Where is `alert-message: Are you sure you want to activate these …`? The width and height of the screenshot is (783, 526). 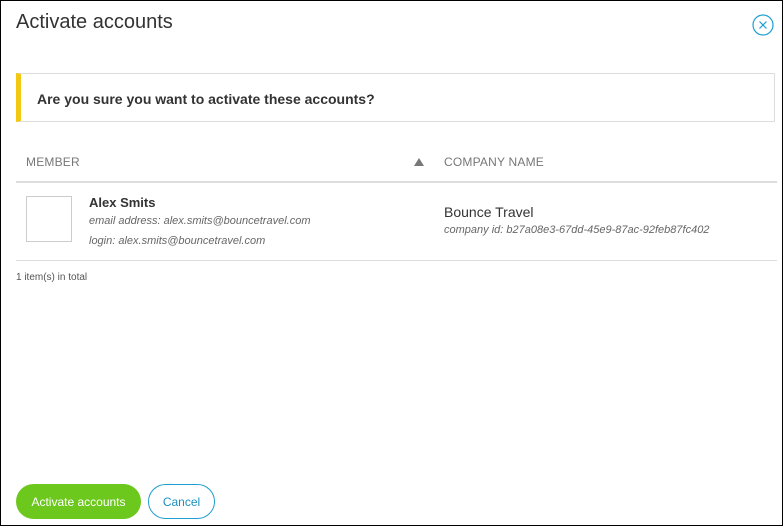
alert-message: Are you sure you want to activate these … is located at coordinates (206, 99).